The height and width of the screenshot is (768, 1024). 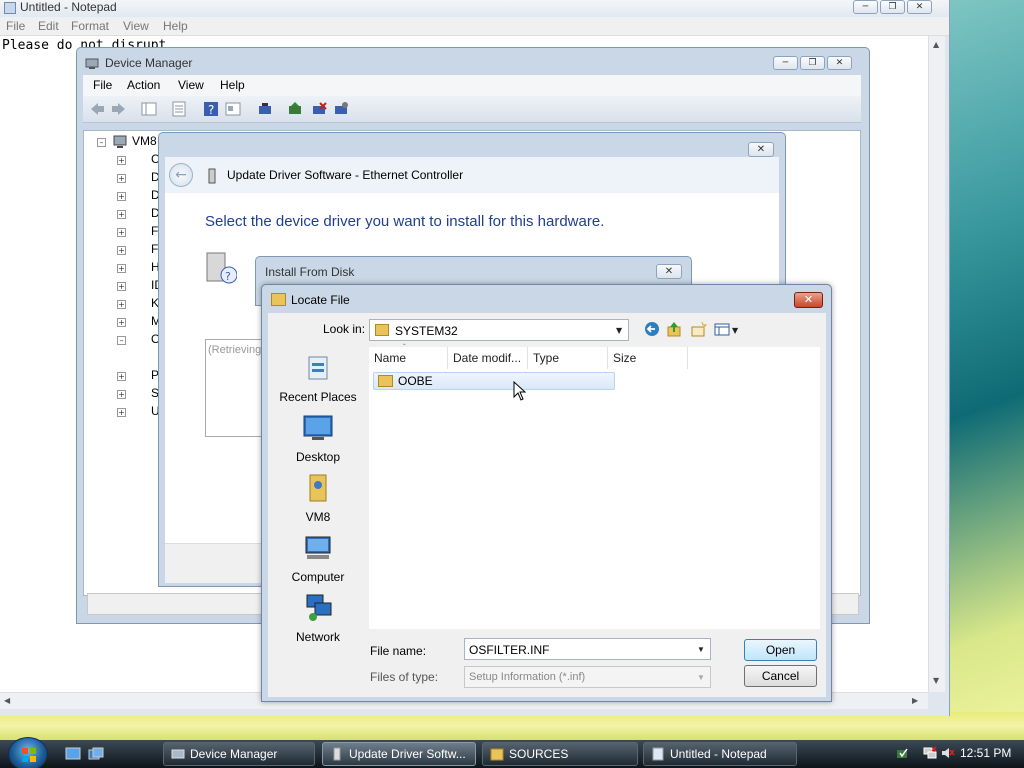 What do you see at coordinates (318, 558) in the screenshot?
I see `place-computer: Computer` at bounding box center [318, 558].